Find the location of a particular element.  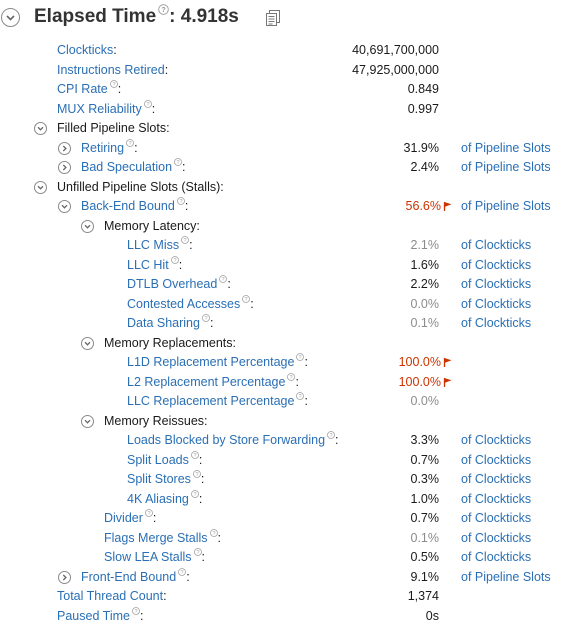

metric-name-data-sharing: Data Sharing is located at coordinates (163, 323).